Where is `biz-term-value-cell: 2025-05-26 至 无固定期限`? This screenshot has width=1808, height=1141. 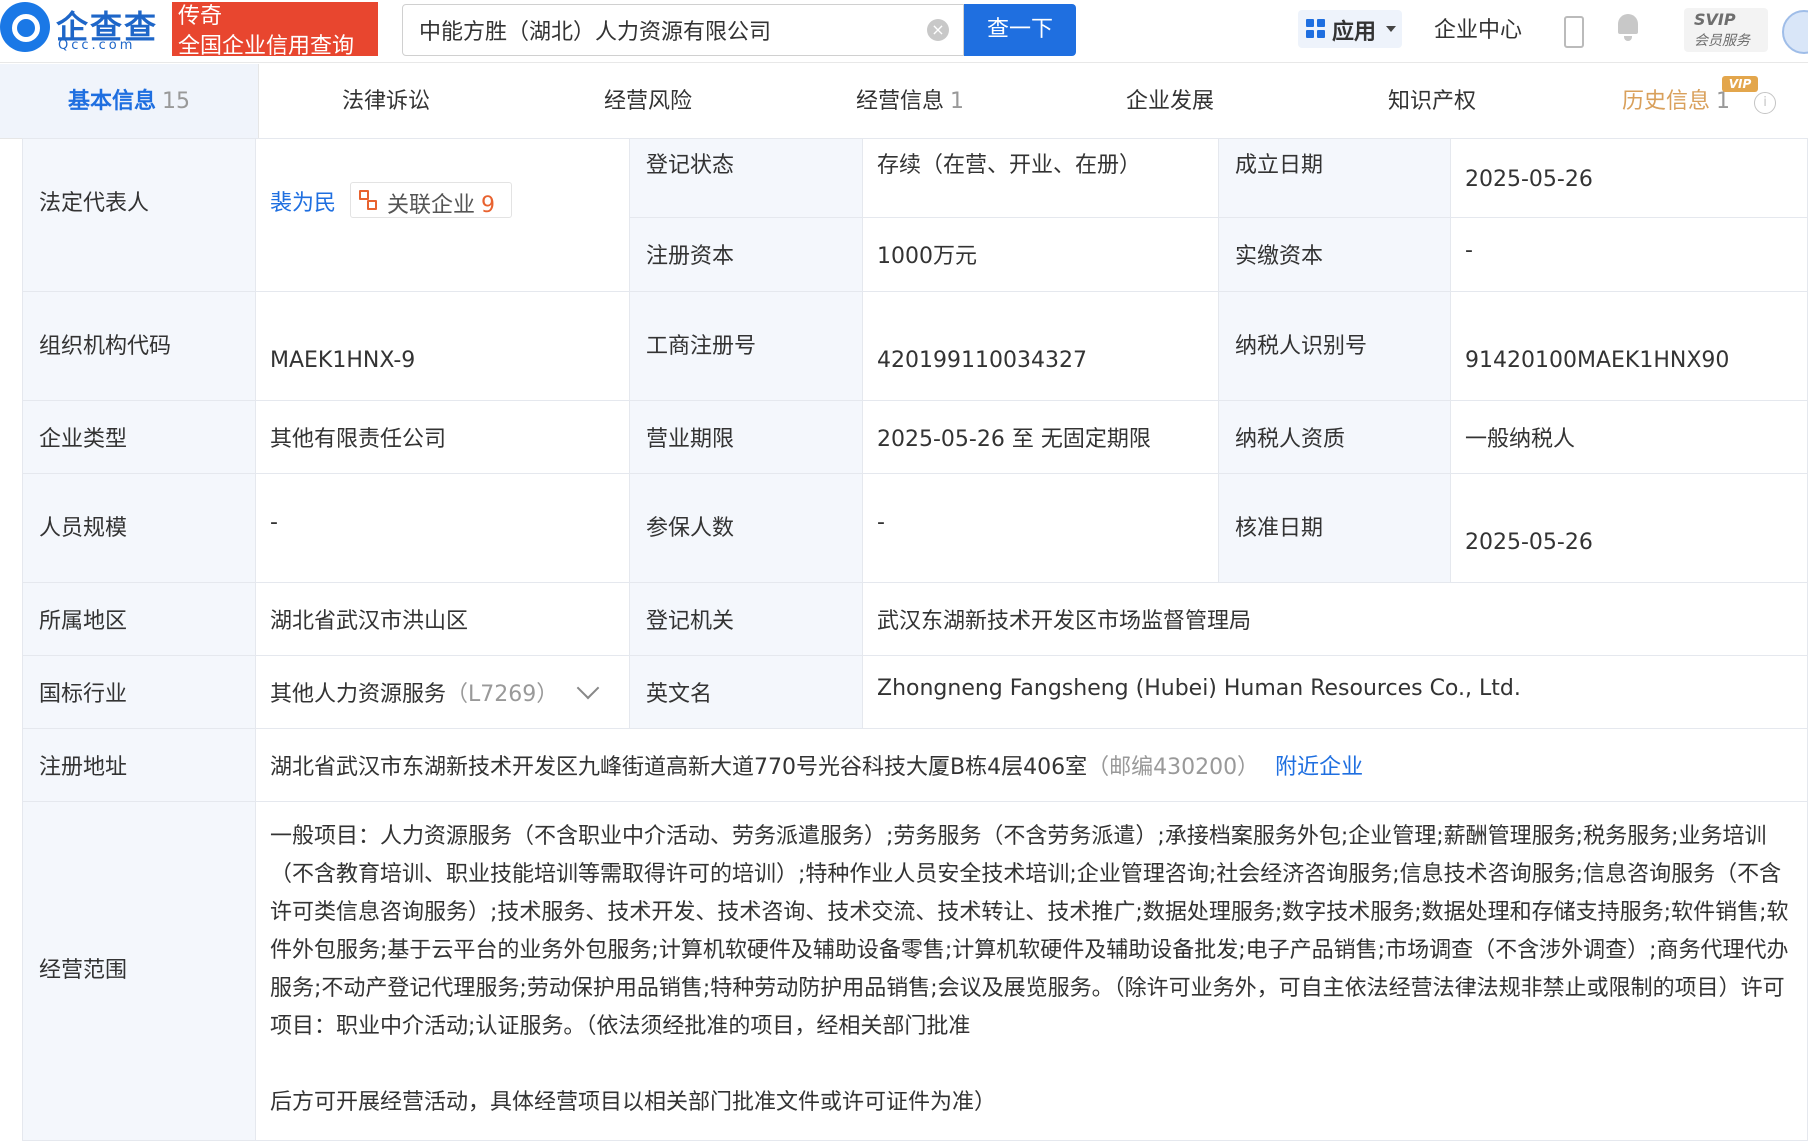
biz-term-value-cell: 2025-05-26 至 无固定期限 is located at coordinates (1040, 437).